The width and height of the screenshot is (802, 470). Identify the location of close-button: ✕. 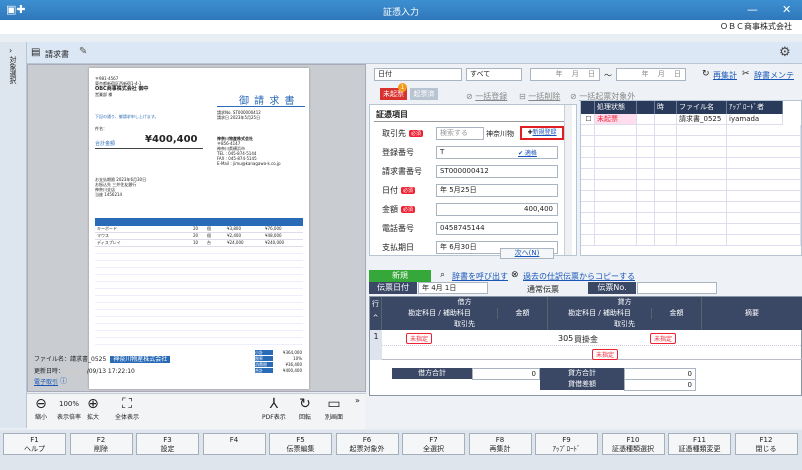
(786, 9).